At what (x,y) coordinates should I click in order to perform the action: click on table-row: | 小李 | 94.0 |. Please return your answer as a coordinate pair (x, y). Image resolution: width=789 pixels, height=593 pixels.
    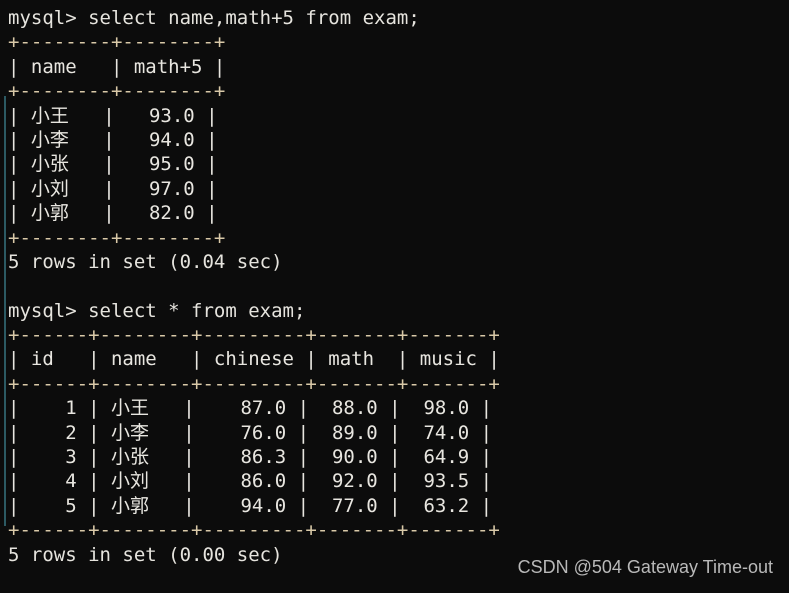
    Looking at the image, I should click on (113, 139).